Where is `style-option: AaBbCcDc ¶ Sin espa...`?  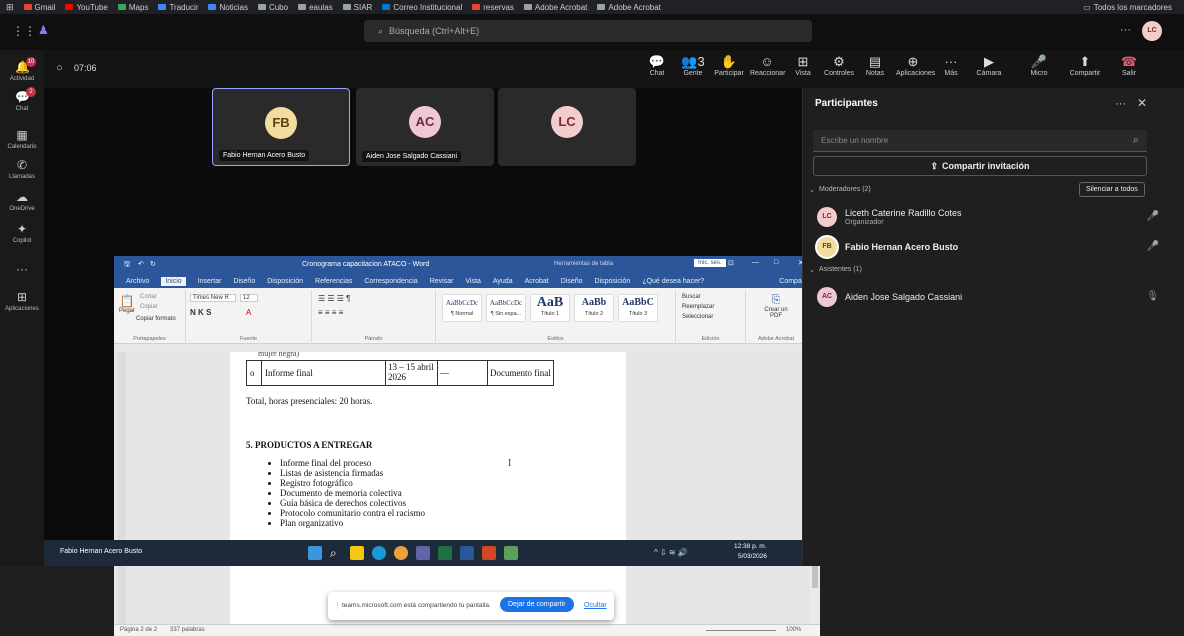 style-option: AaBbCcDc ¶ Sin espa... is located at coordinates (506, 308).